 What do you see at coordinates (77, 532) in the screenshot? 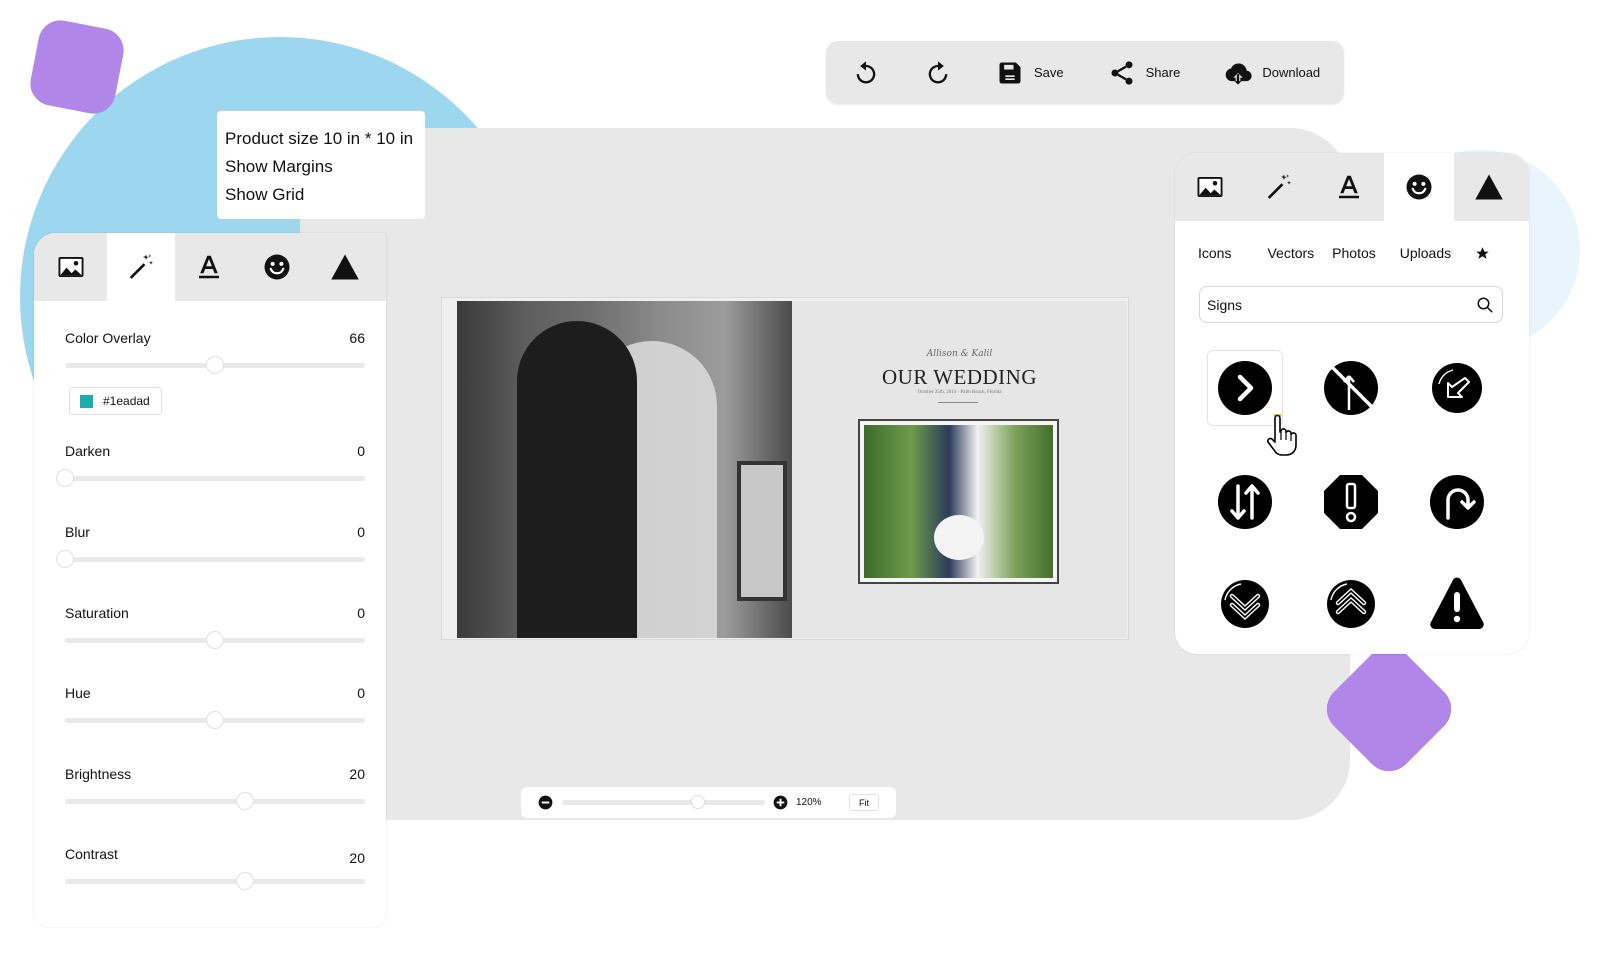
I see `adjust-label: Blur` at bounding box center [77, 532].